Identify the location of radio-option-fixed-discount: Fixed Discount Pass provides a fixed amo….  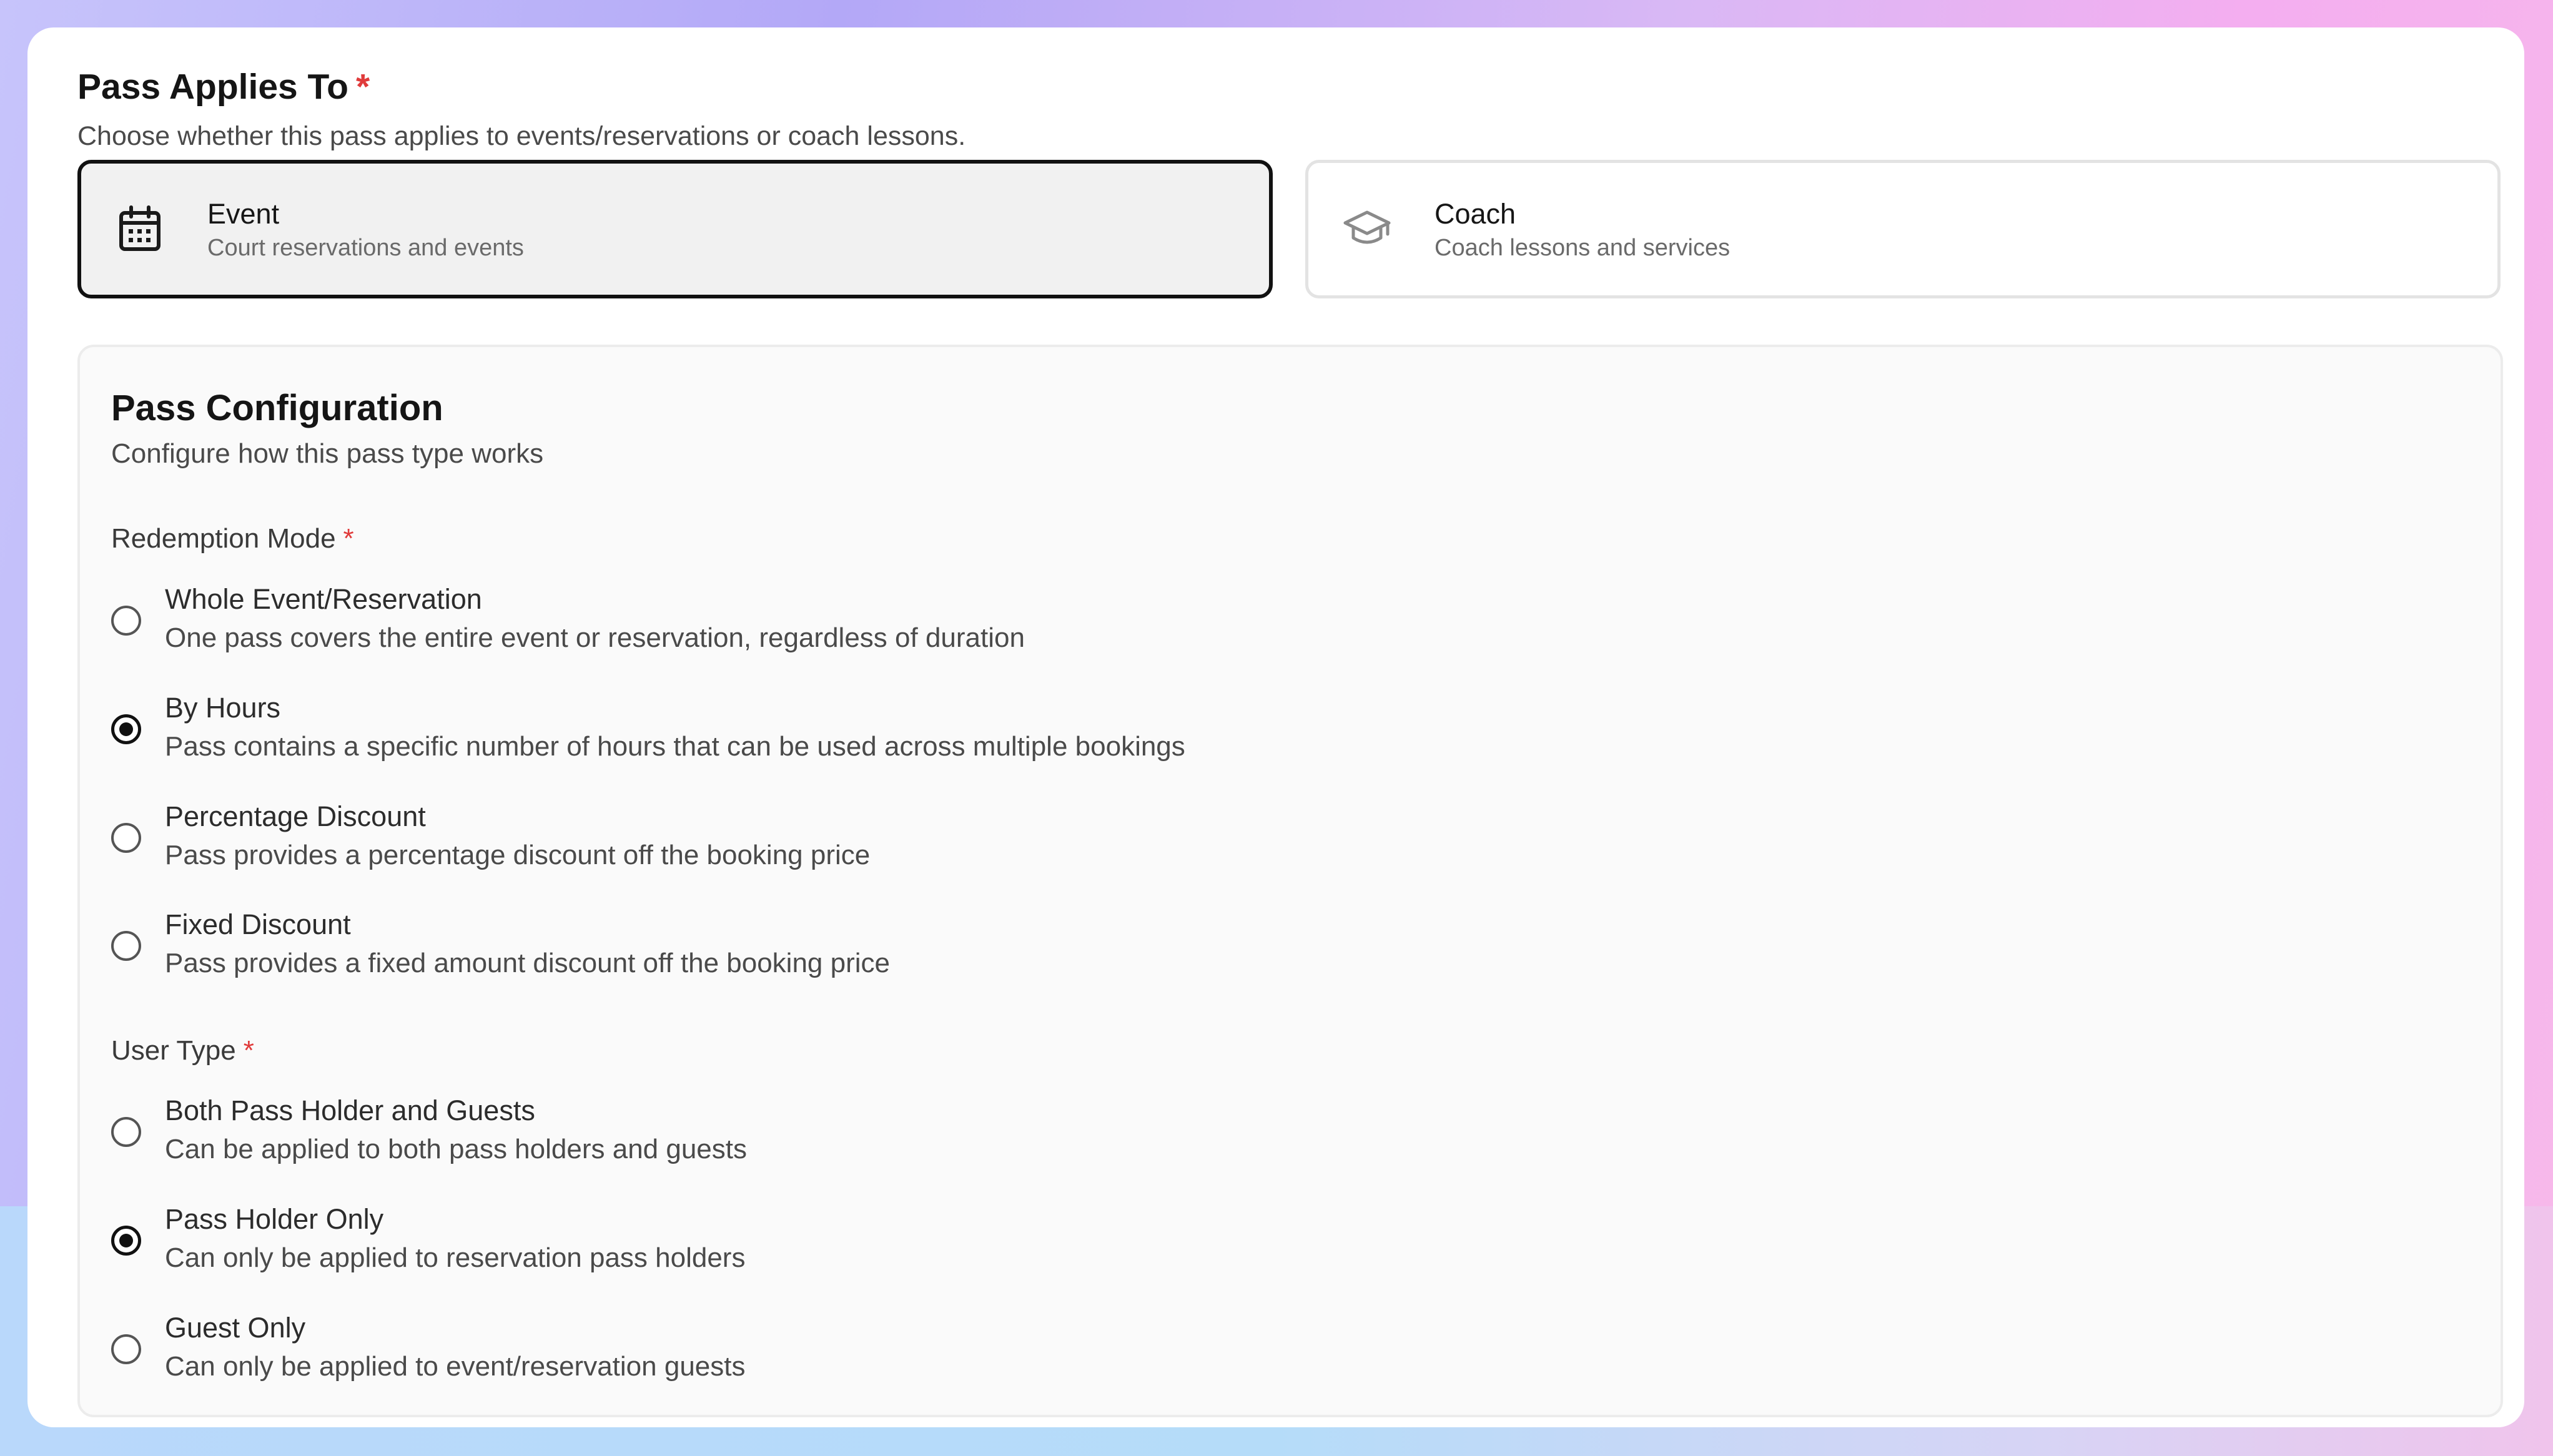
(860, 949).